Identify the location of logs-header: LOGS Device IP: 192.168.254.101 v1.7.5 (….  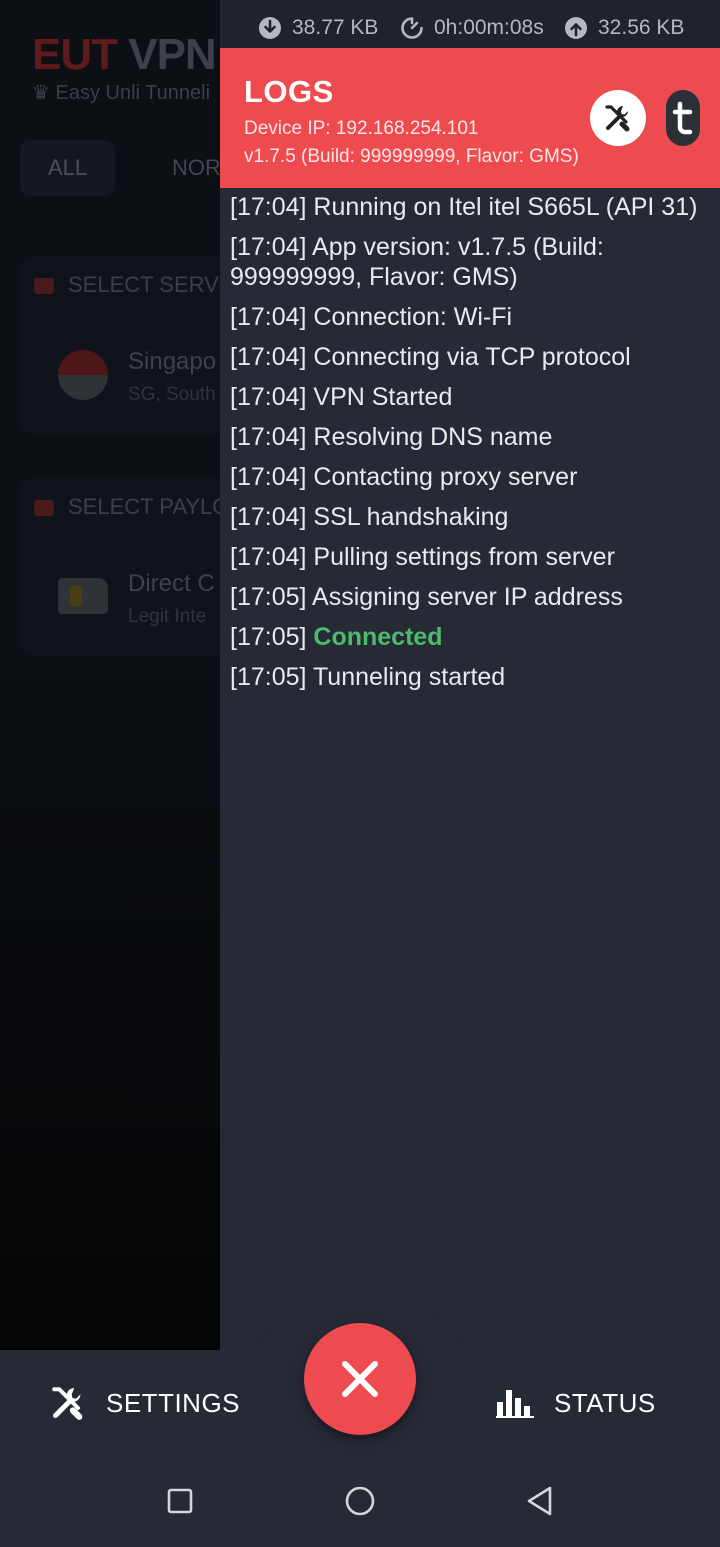
(470, 118).